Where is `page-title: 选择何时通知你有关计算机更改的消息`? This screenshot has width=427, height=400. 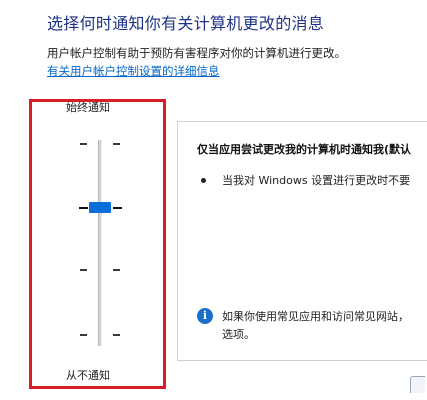 page-title: 选择何时通知你有关计算机更改的消息 is located at coordinates (186, 23).